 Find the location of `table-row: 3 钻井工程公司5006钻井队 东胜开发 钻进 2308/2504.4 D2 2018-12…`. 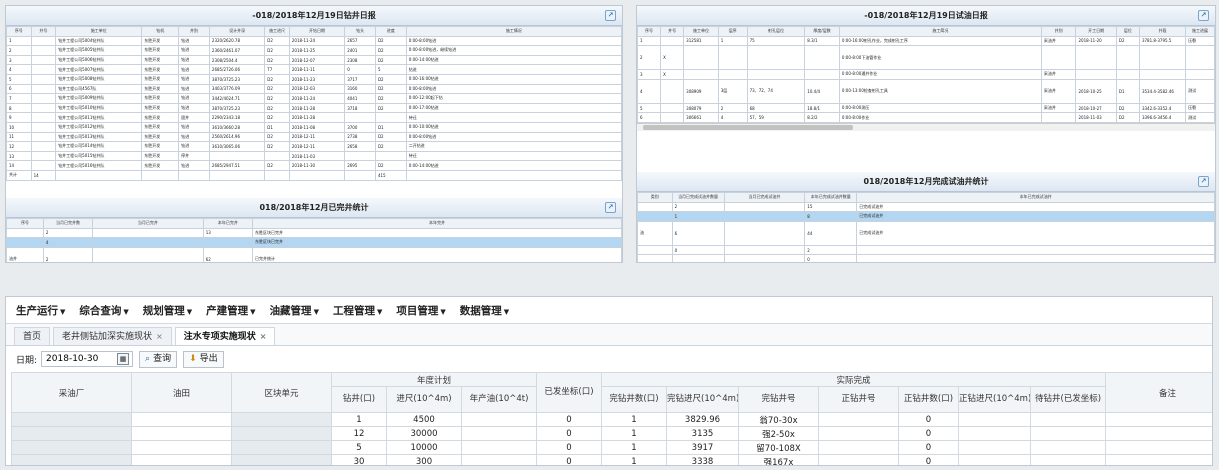

table-row: 3 钻井工程公司5006钻井队 东胜开发 钻进 2308/2504.4 D2 2018-12… is located at coordinates (314, 60).